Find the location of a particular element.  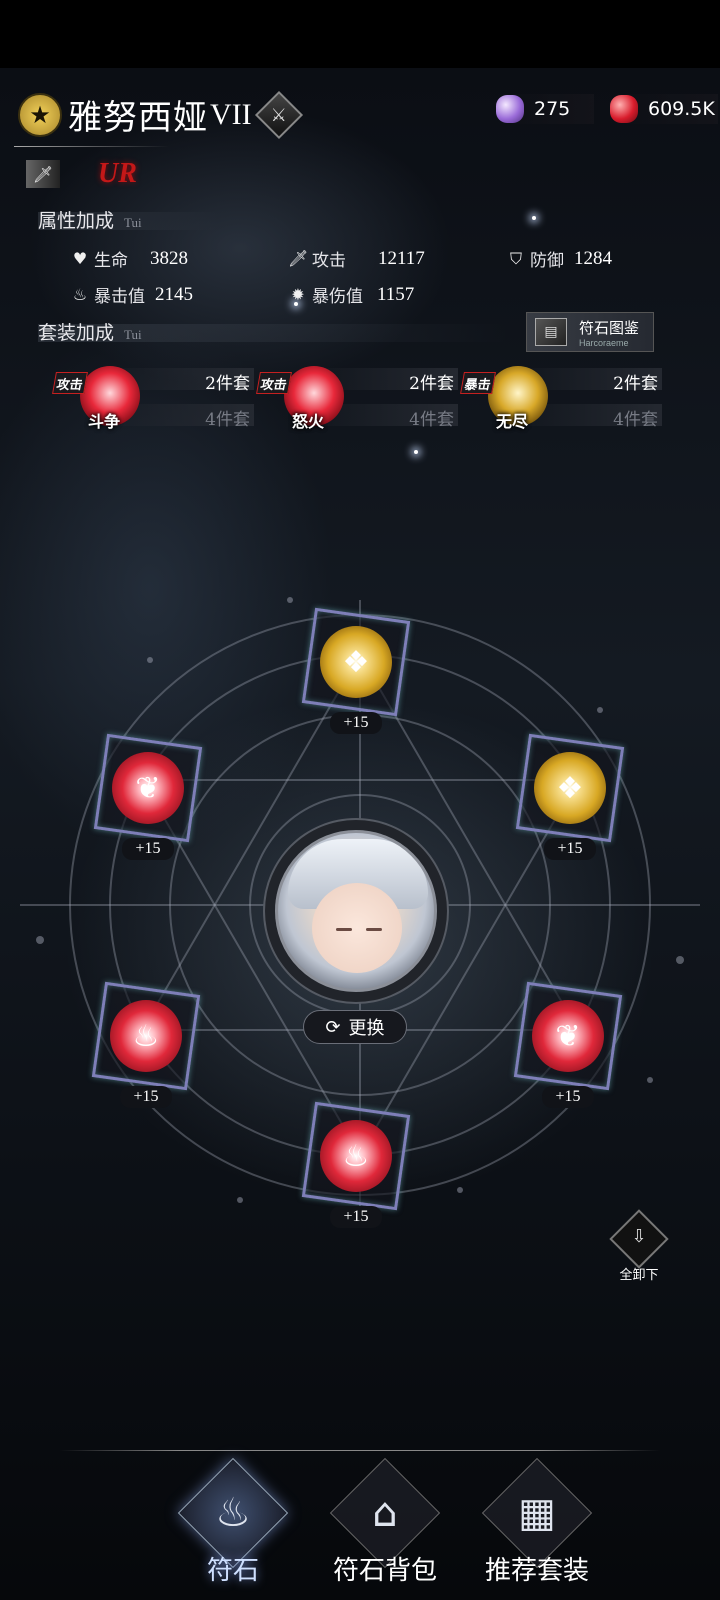

nav-label: 推荐套装 is located at coordinates (536, 1571).